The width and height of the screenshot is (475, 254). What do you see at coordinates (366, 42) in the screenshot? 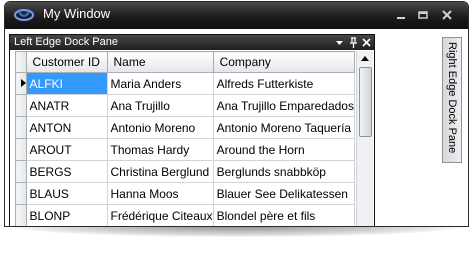
I see `pane-close-icon` at bounding box center [366, 42].